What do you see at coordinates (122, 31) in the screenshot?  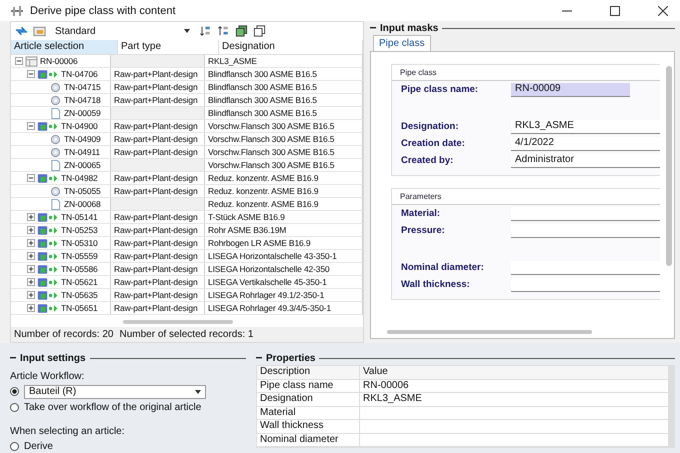 I see `view-dropdown: Standard` at bounding box center [122, 31].